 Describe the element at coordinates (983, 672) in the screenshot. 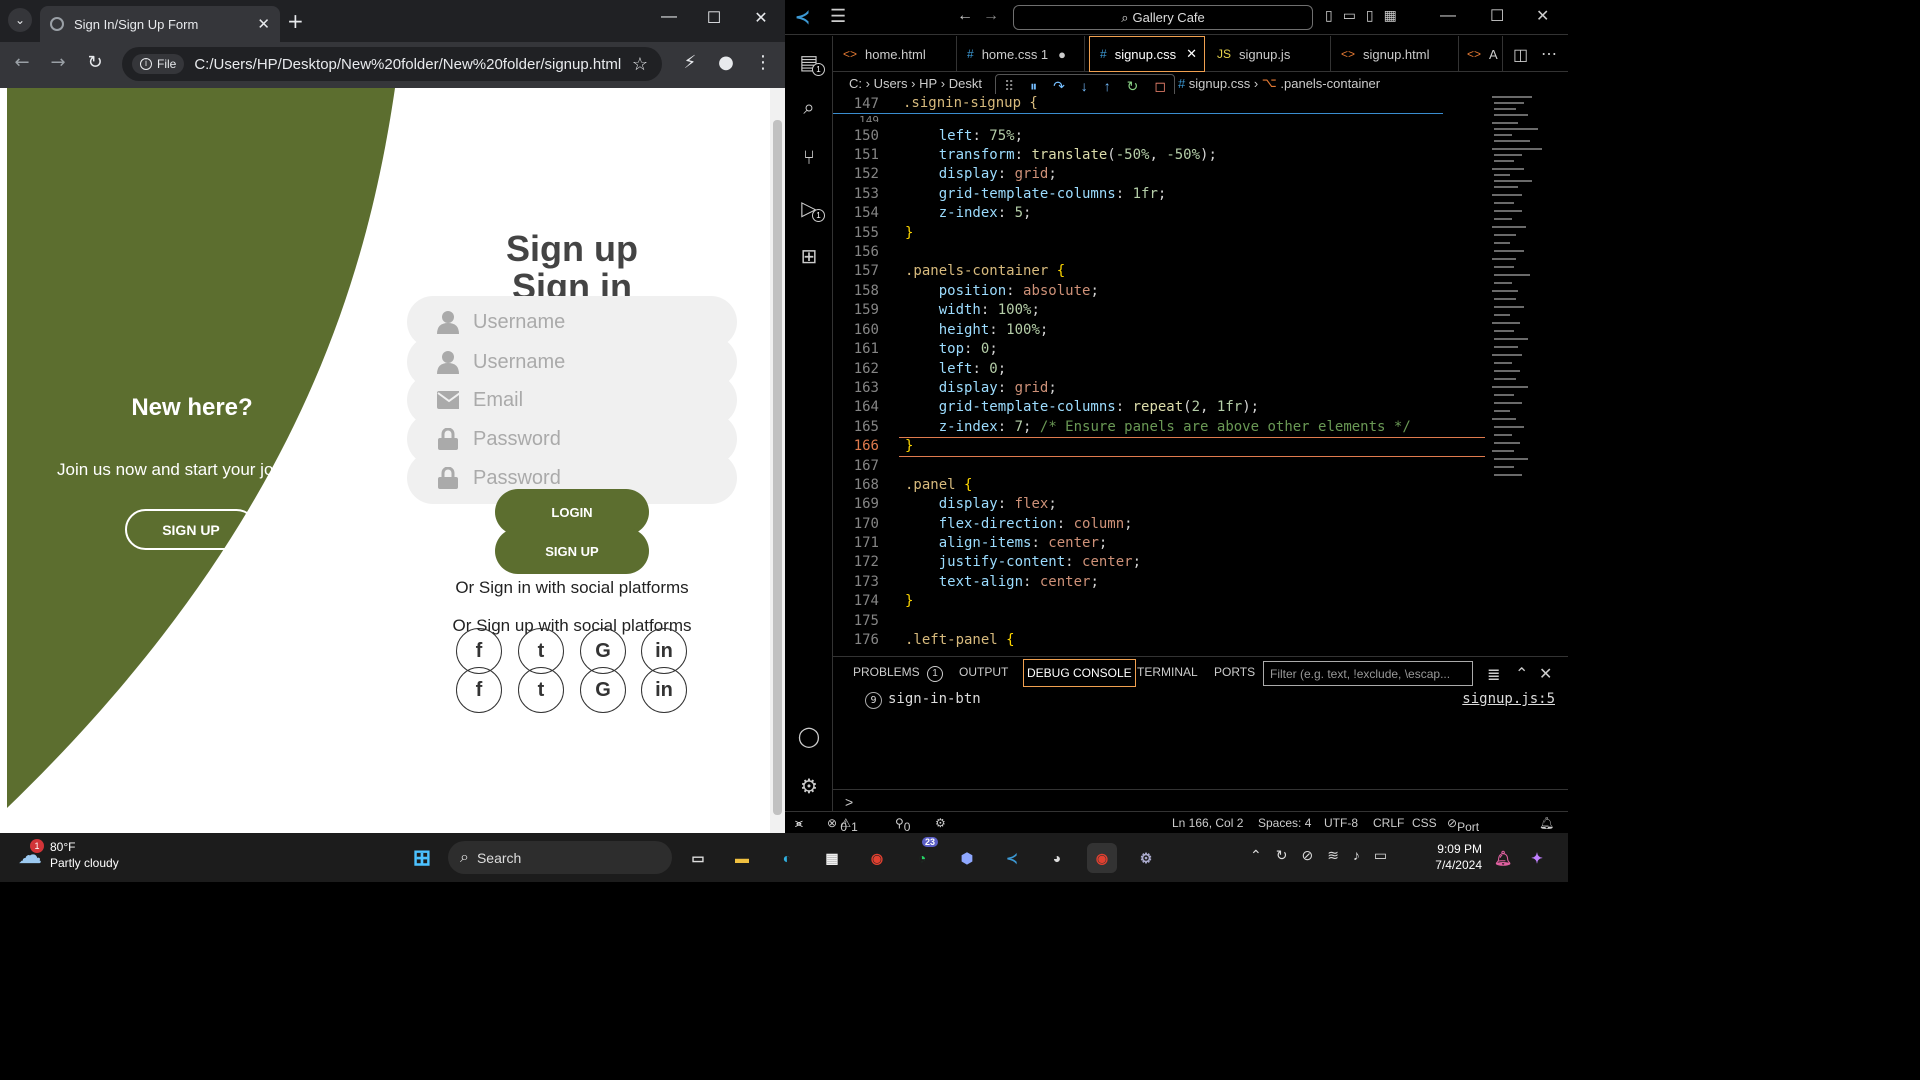

I see `output-tab: OUTPUT` at that location.